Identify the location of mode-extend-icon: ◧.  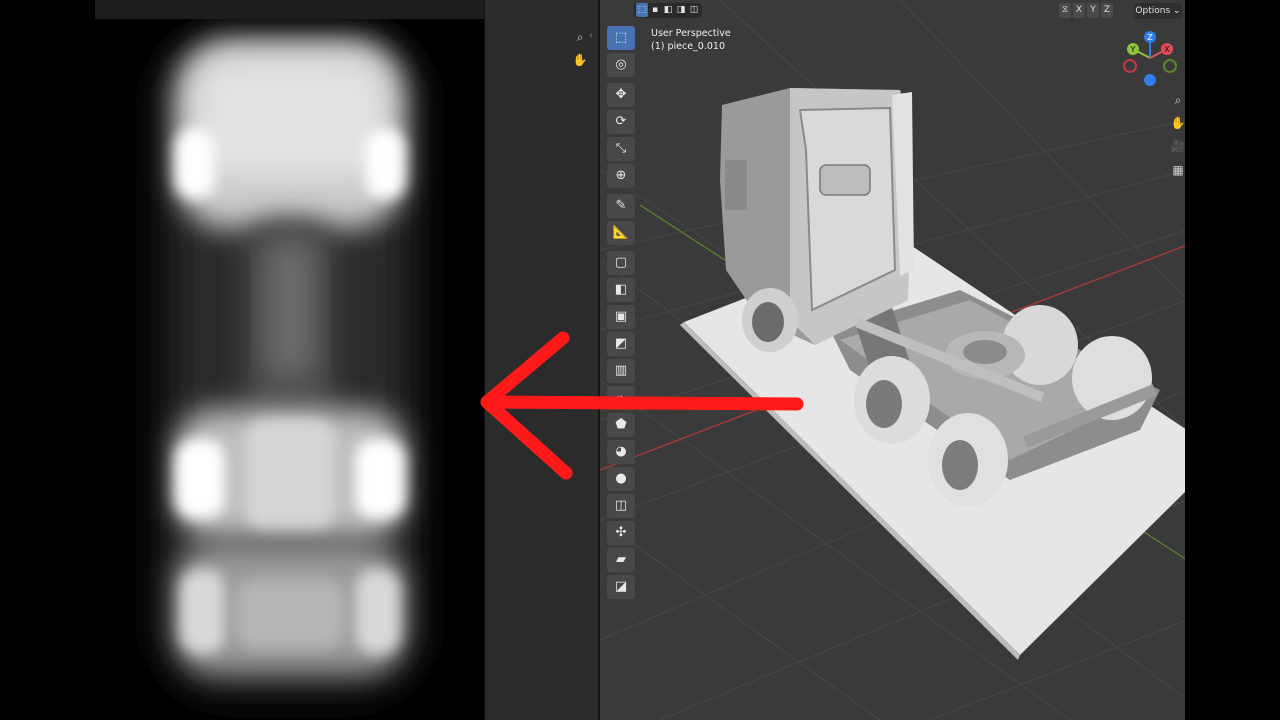
(668, 10).